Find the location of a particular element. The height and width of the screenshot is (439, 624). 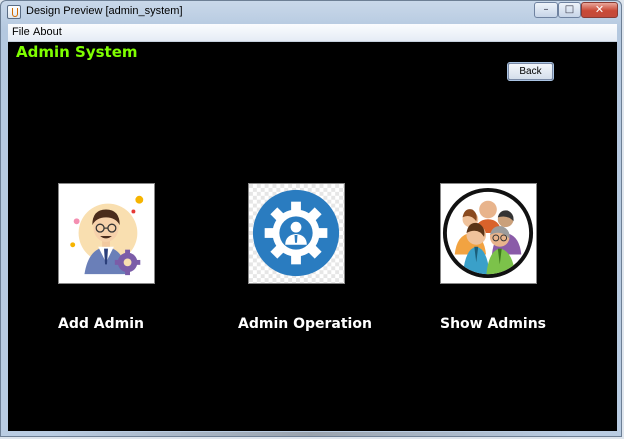

add-admin-label: Add Admin is located at coordinates (101, 324).